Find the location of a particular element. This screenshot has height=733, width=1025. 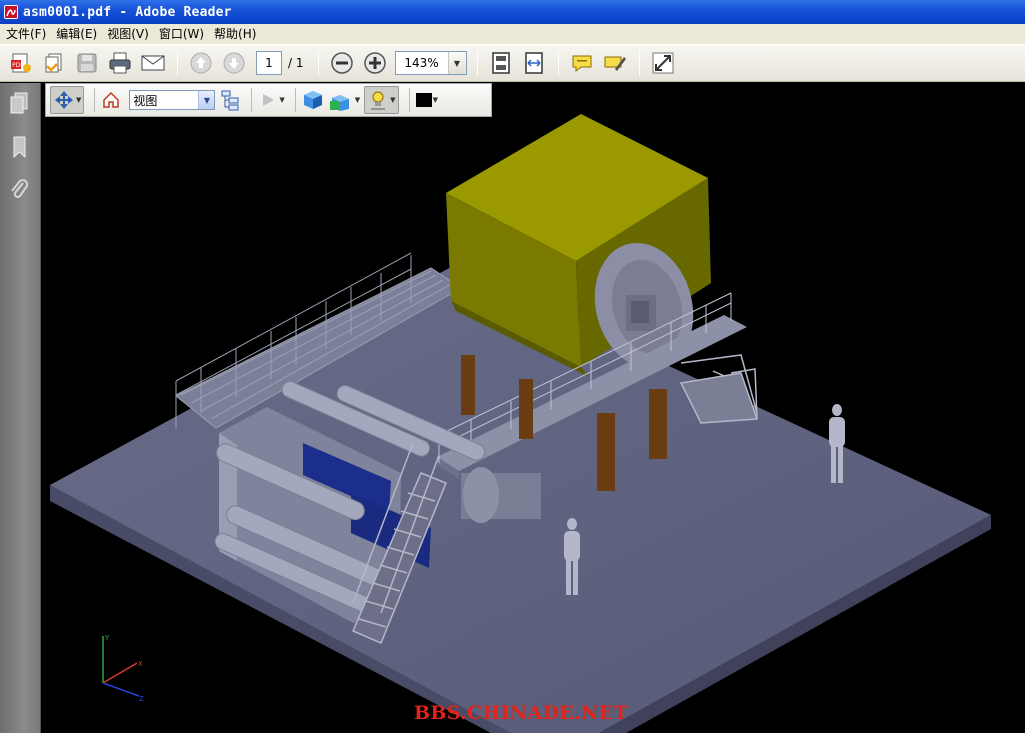

previous-page-icon is located at coordinates (201, 63).